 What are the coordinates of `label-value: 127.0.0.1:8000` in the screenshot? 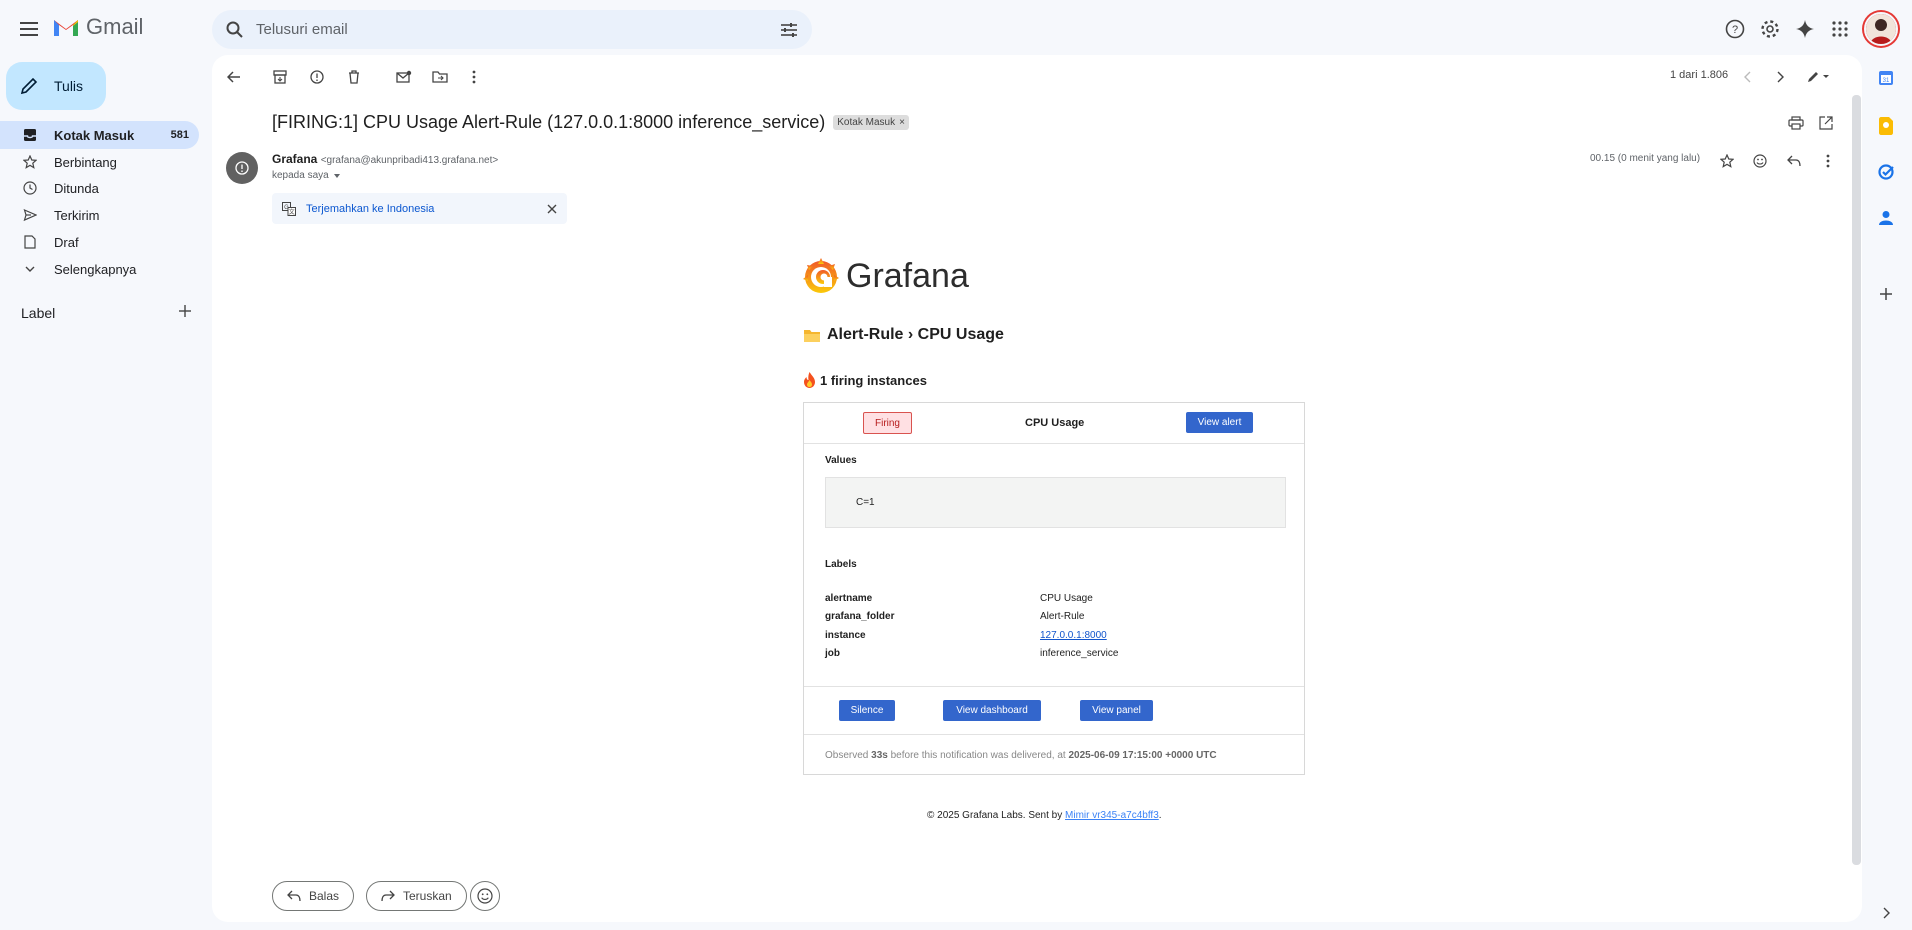 It's located at (1073, 635).